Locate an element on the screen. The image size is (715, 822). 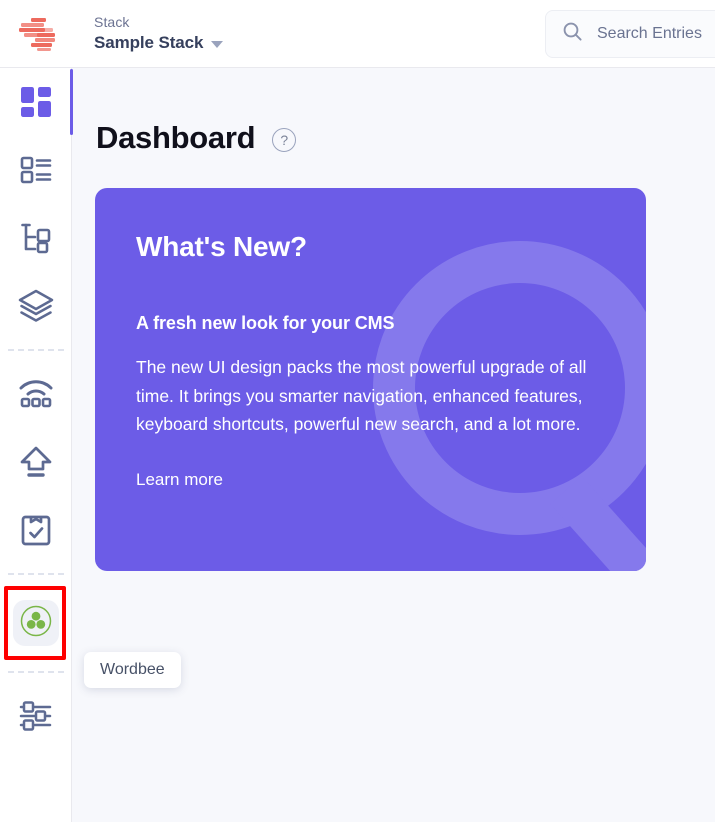
search-entries-box: Search Entries is located at coordinates (630, 34).